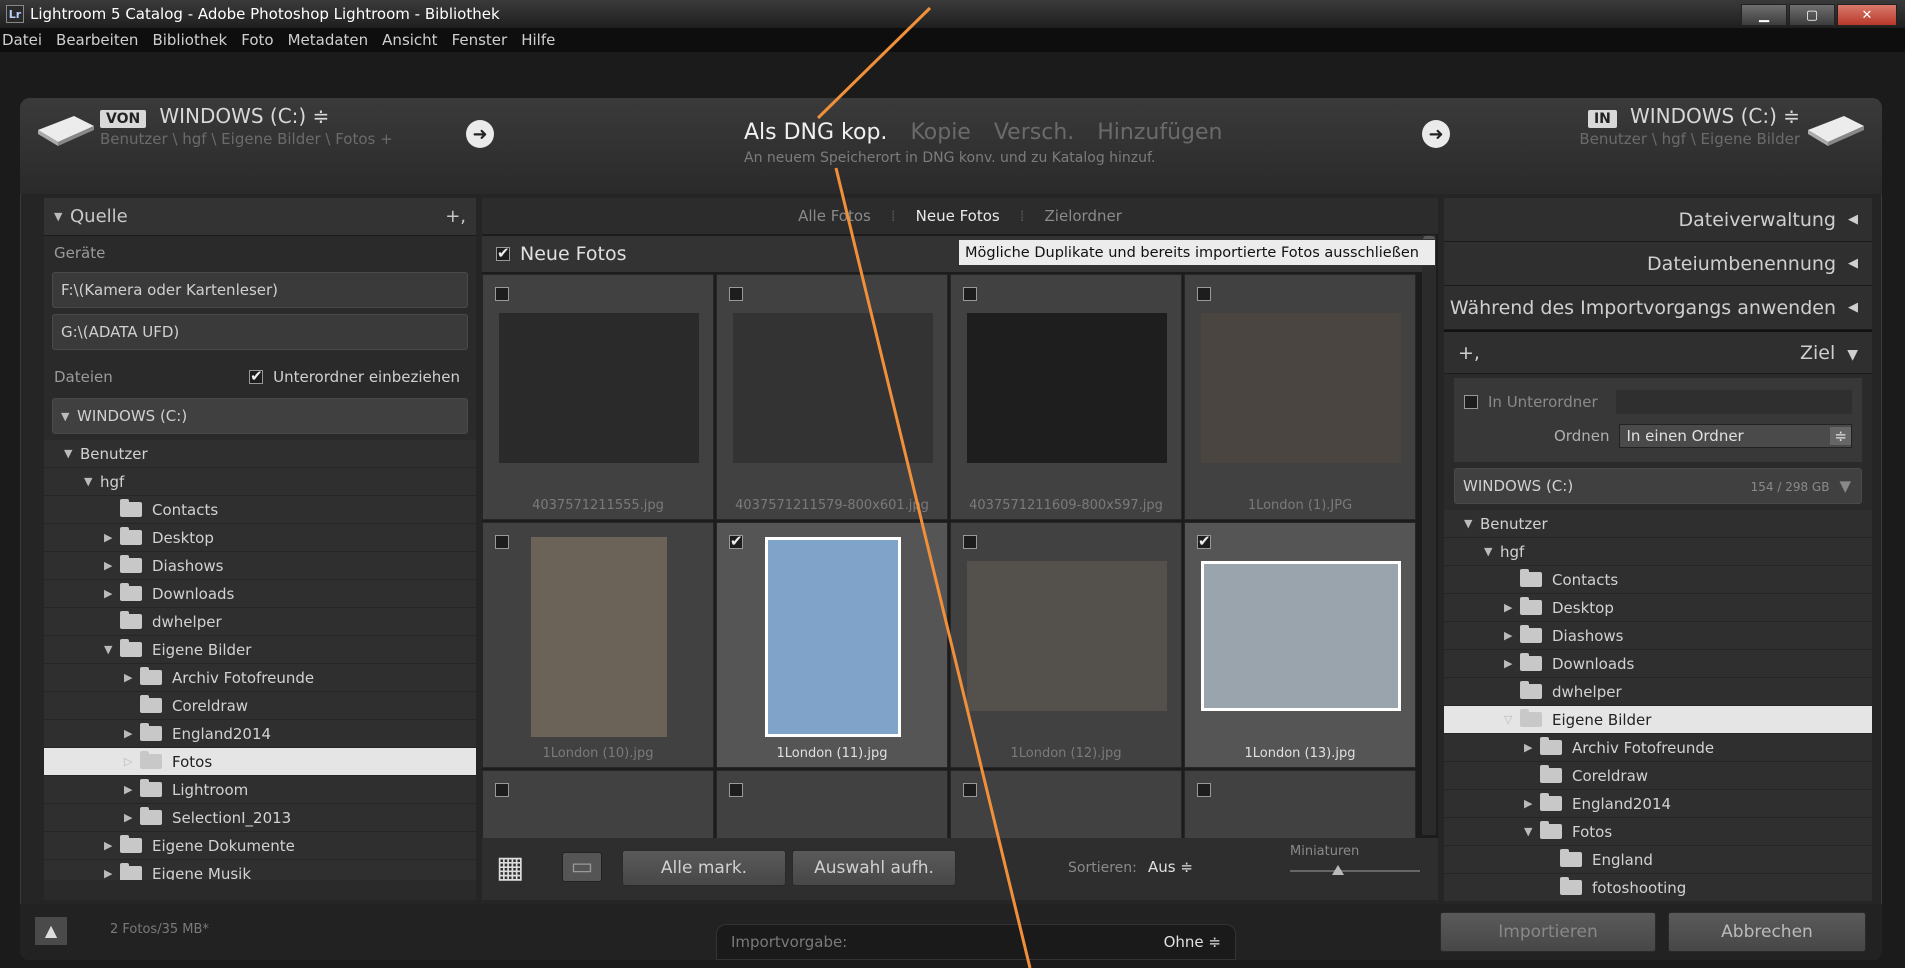  Describe the element at coordinates (260, 650) in the screenshot. I see `folder-row: ▼ Eigene Bilder` at that location.